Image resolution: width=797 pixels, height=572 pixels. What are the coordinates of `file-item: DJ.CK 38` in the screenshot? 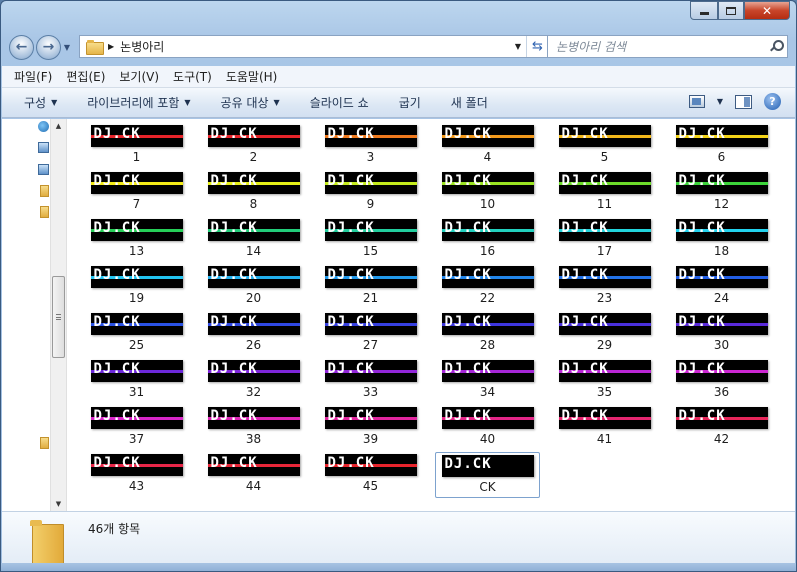 It's located at (253, 428).